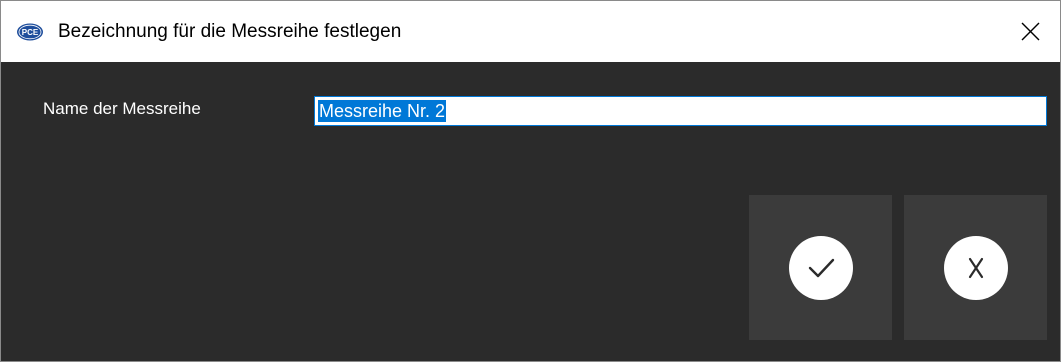  I want to click on pce-logo-icon: PCE, so click(30, 32).